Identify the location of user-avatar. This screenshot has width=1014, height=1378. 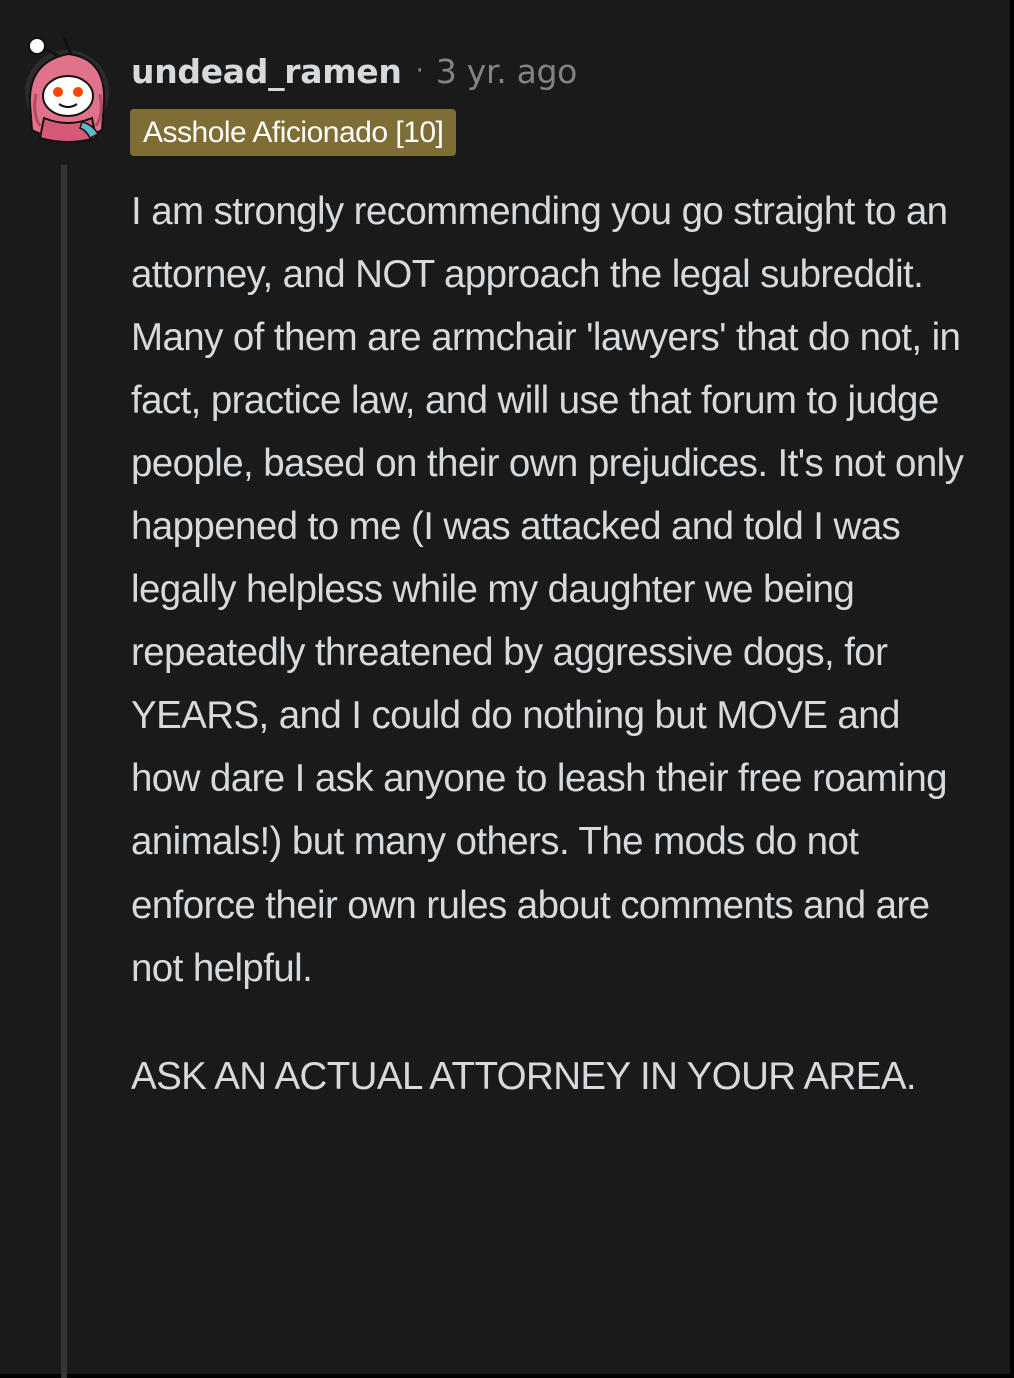
(67, 89).